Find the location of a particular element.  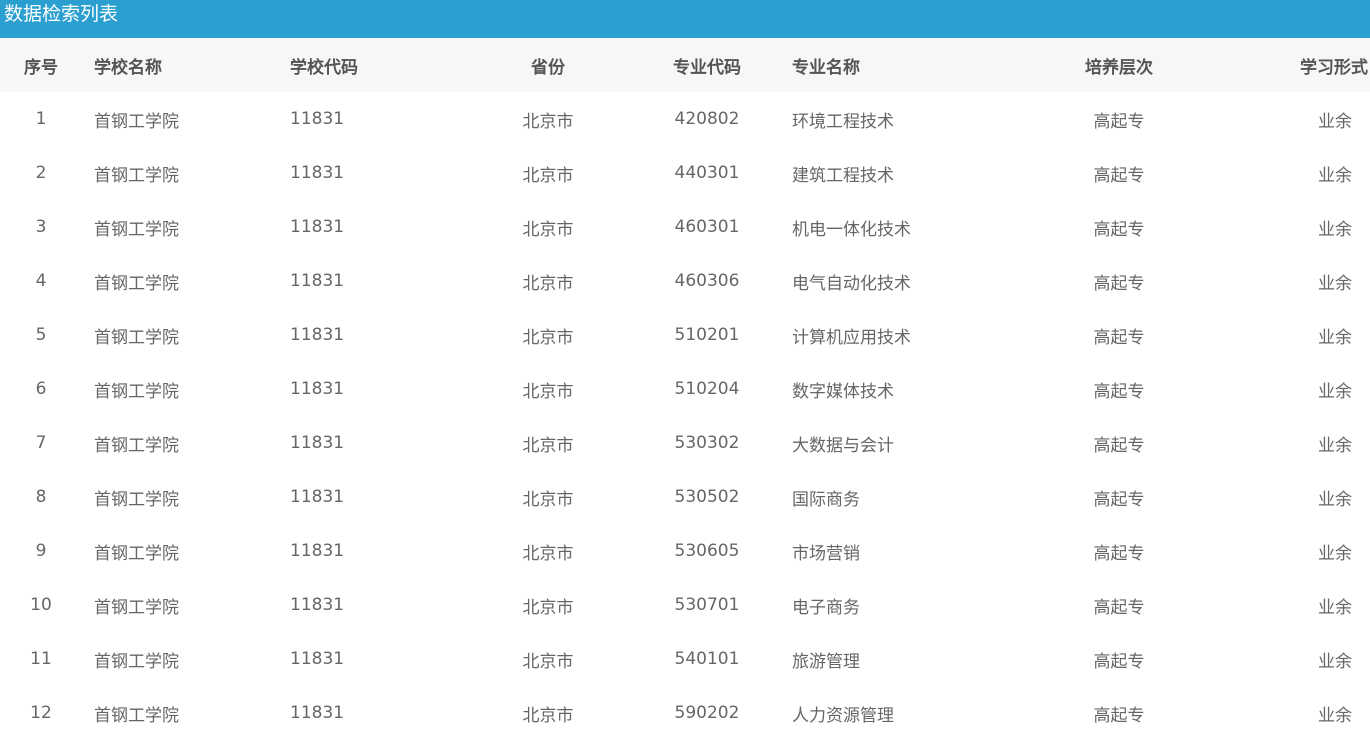

table-row: 1 首钢工学院 11831 北京市 420802 环境工程技术 高起专 业余 is located at coordinates (685, 119).